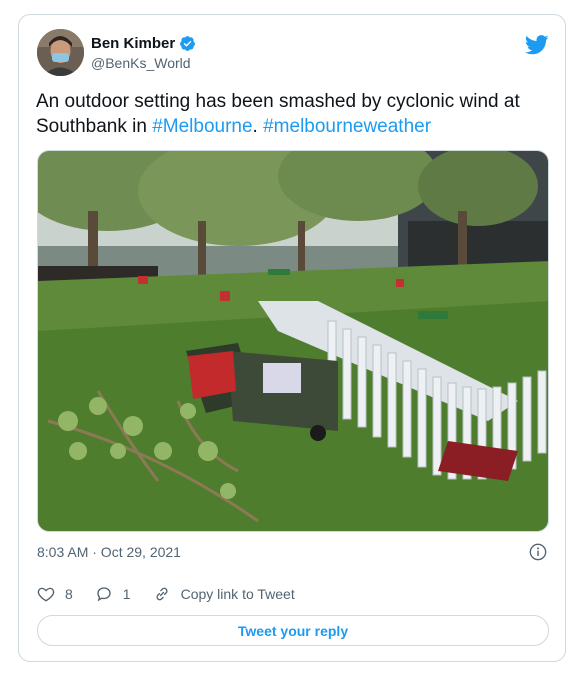 This screenshot has width=584, height=682. I want to click on copy-link-label: Copy link to Tweet, so click(237, 594).